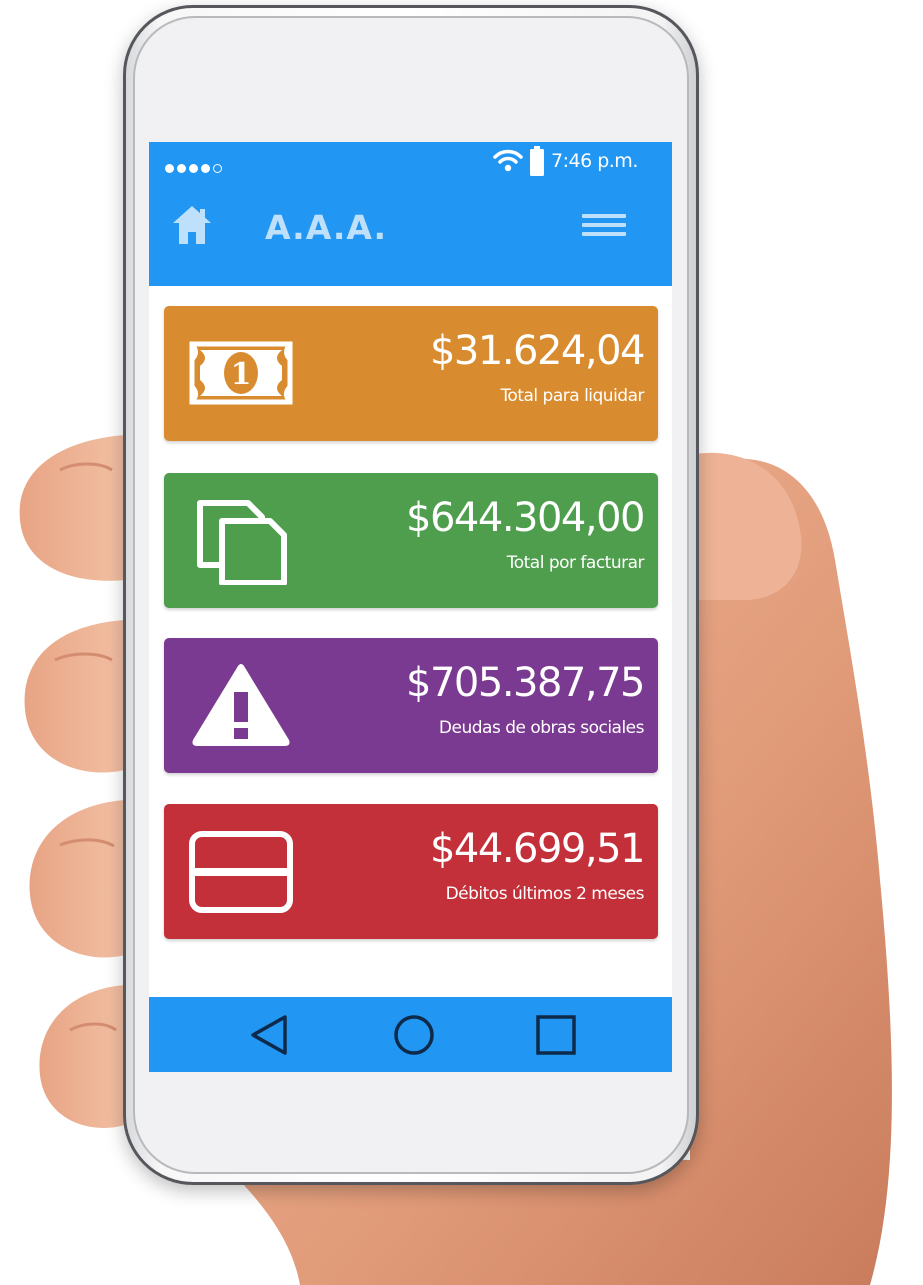  I want to click on summary-card-total-por-facturar: $644.304,00 Total por facturar, so click(411, 540).